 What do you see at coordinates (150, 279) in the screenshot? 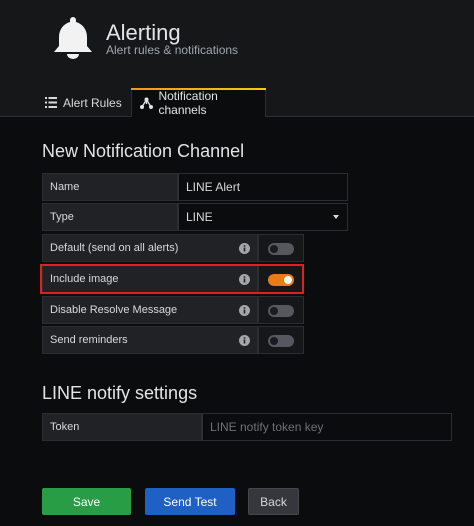
I see `switch-label: Include image` at bounding box center [150, 279].